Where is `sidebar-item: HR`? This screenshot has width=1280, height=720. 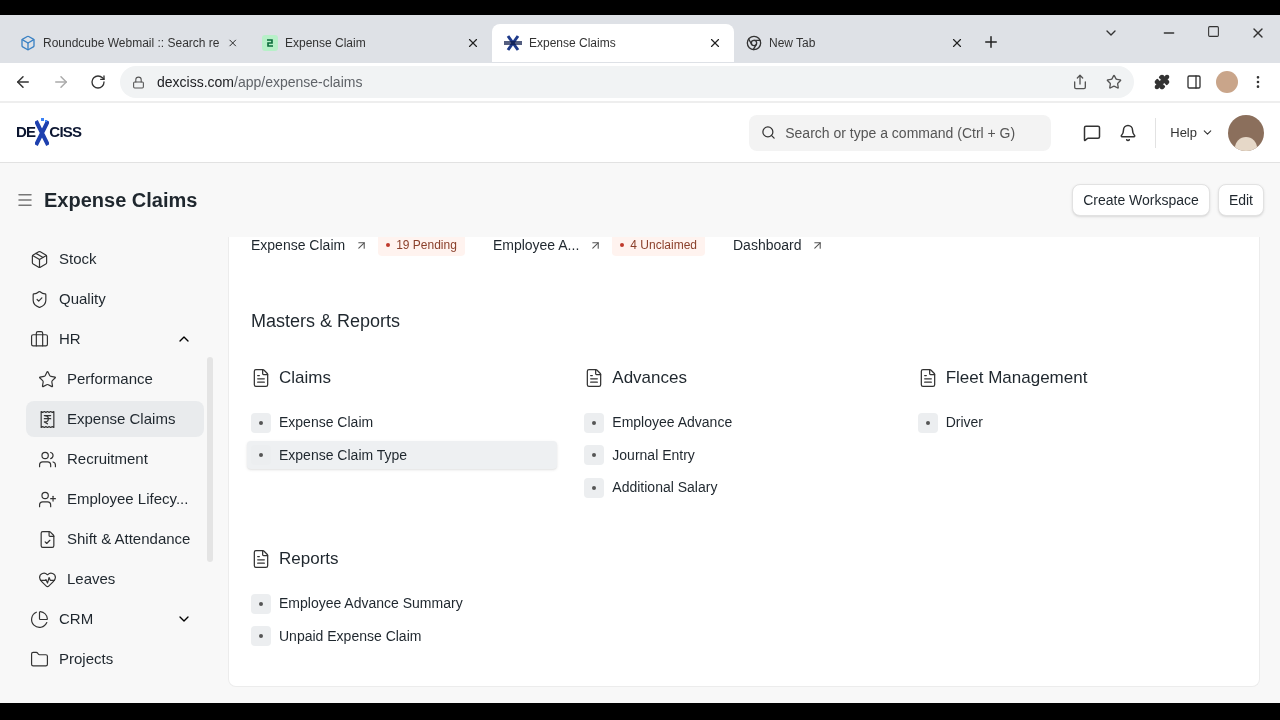 sidebar-item: HR is located at coordinates (115, 339).